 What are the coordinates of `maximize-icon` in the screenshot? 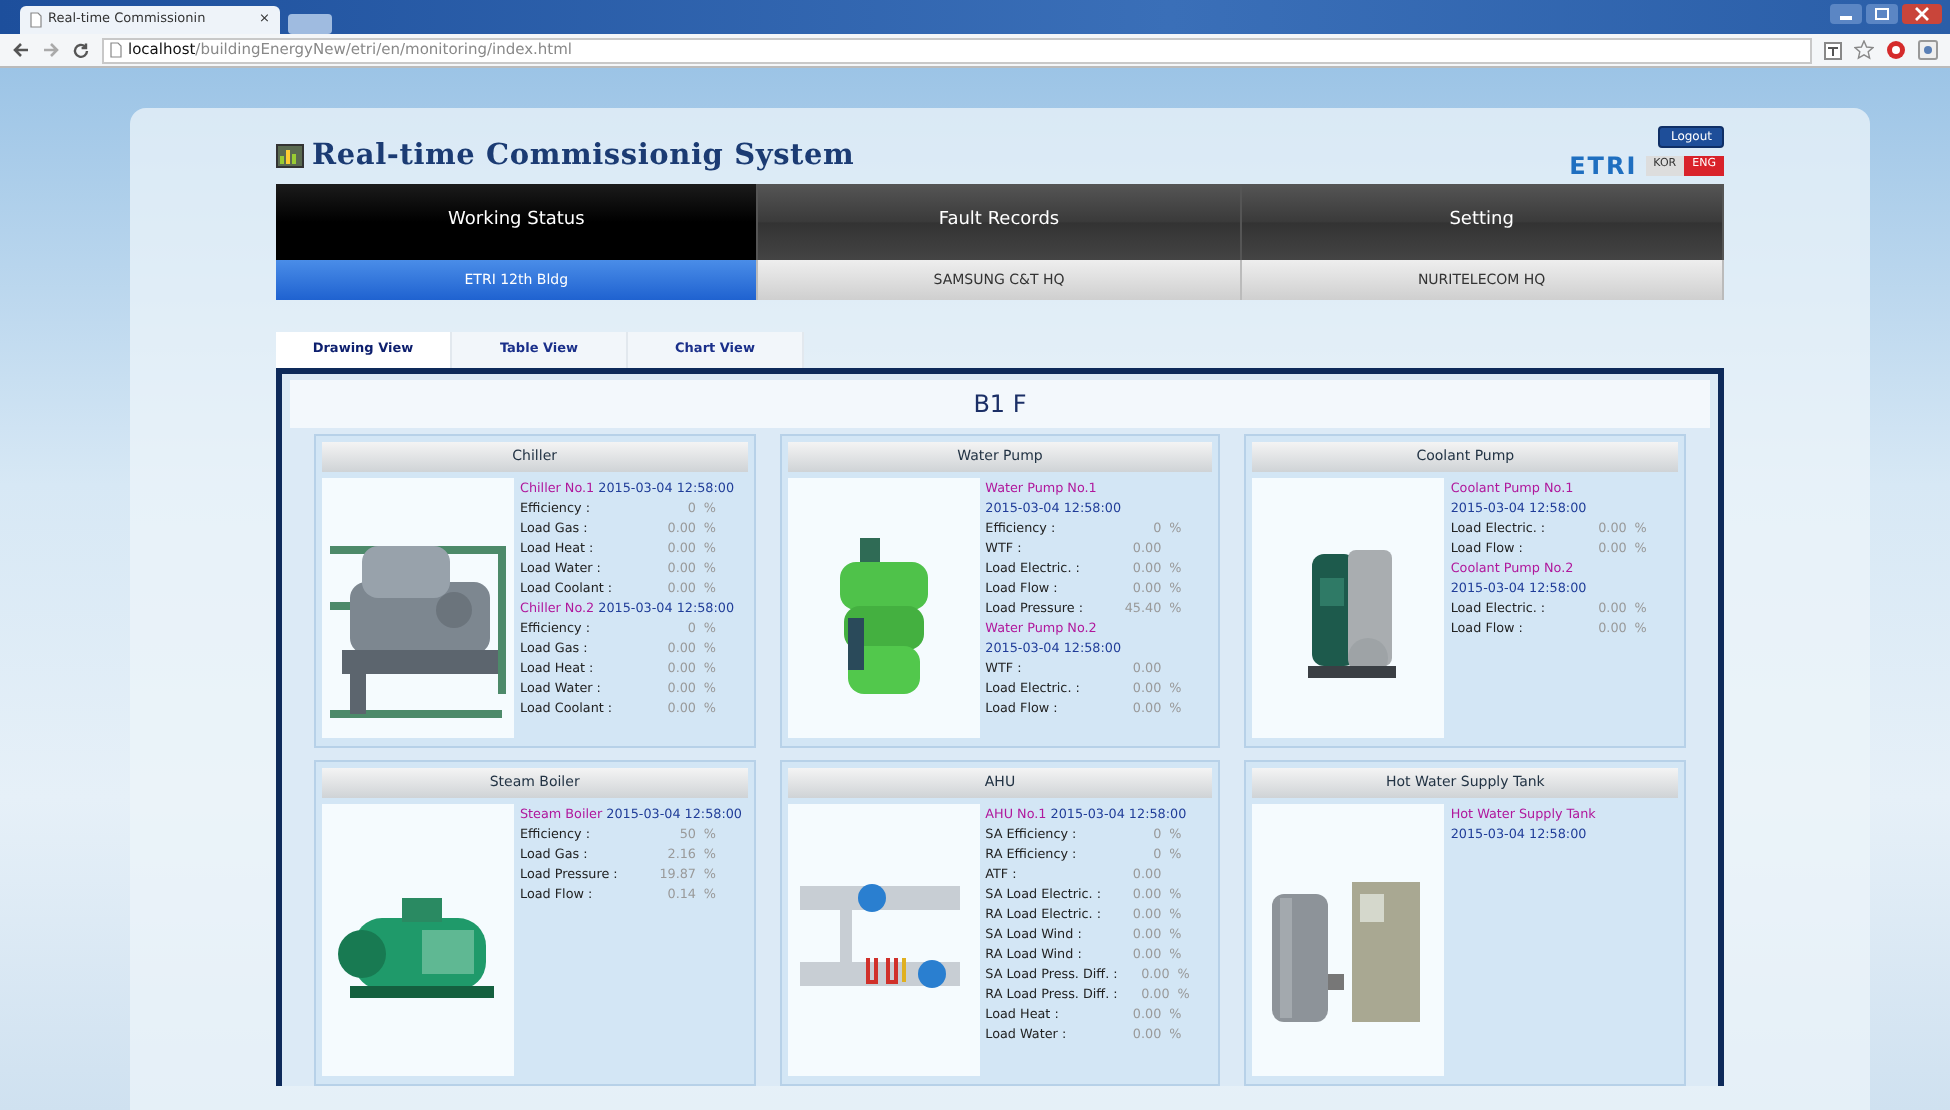 It's located at (1882, 14).